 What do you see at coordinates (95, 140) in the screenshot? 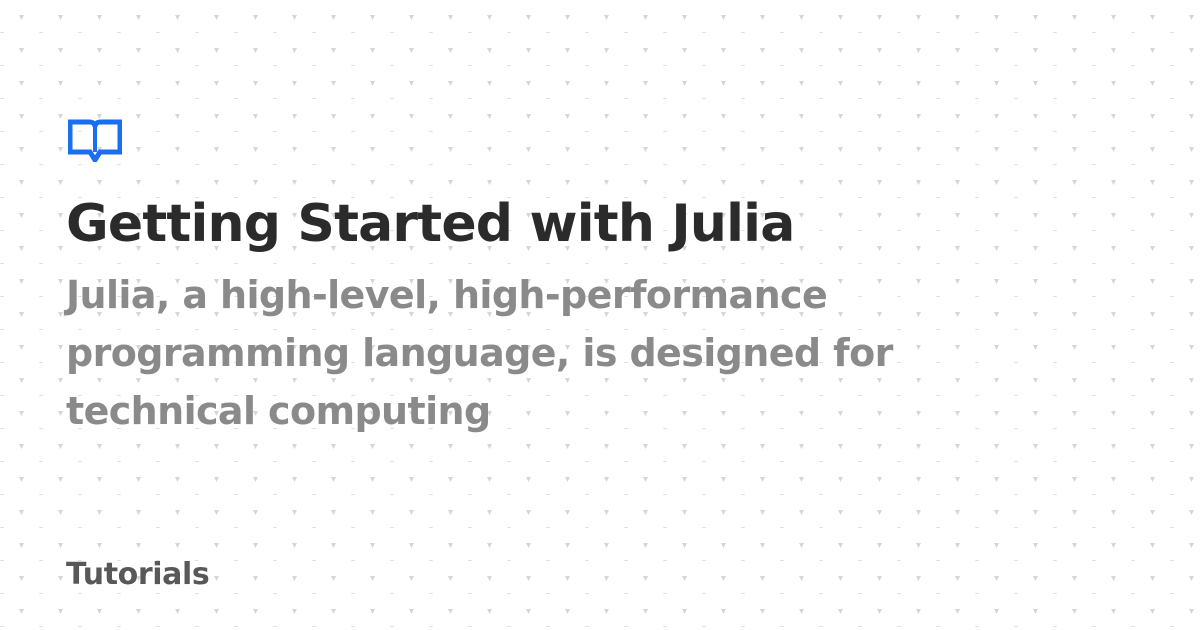
I see `book-icon` at bounding box center [95, 140].